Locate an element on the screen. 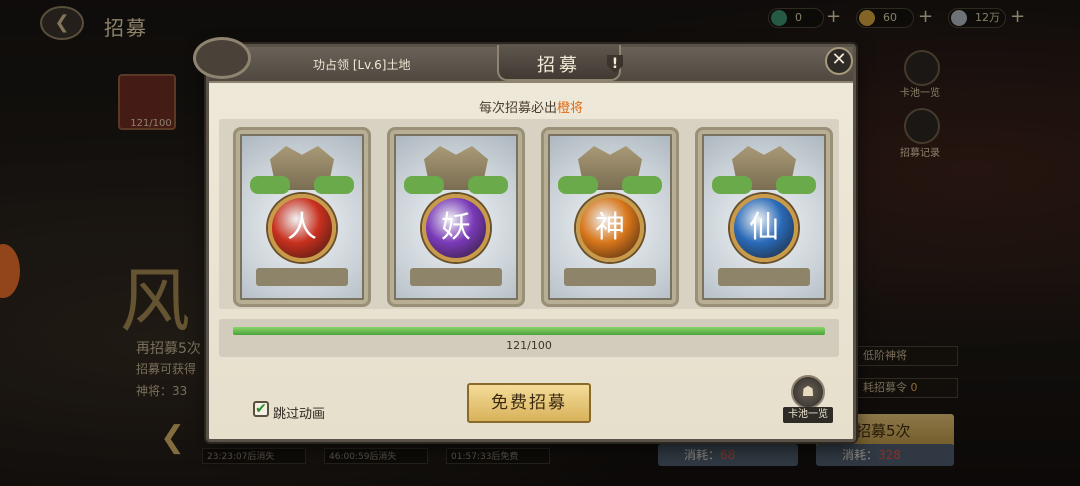 This screenshot has height=486, width=1080. god-emblem: 神 is located at coordinates (610, 228).